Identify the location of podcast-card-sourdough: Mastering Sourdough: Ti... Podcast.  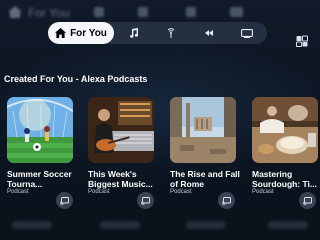
(285, 146).